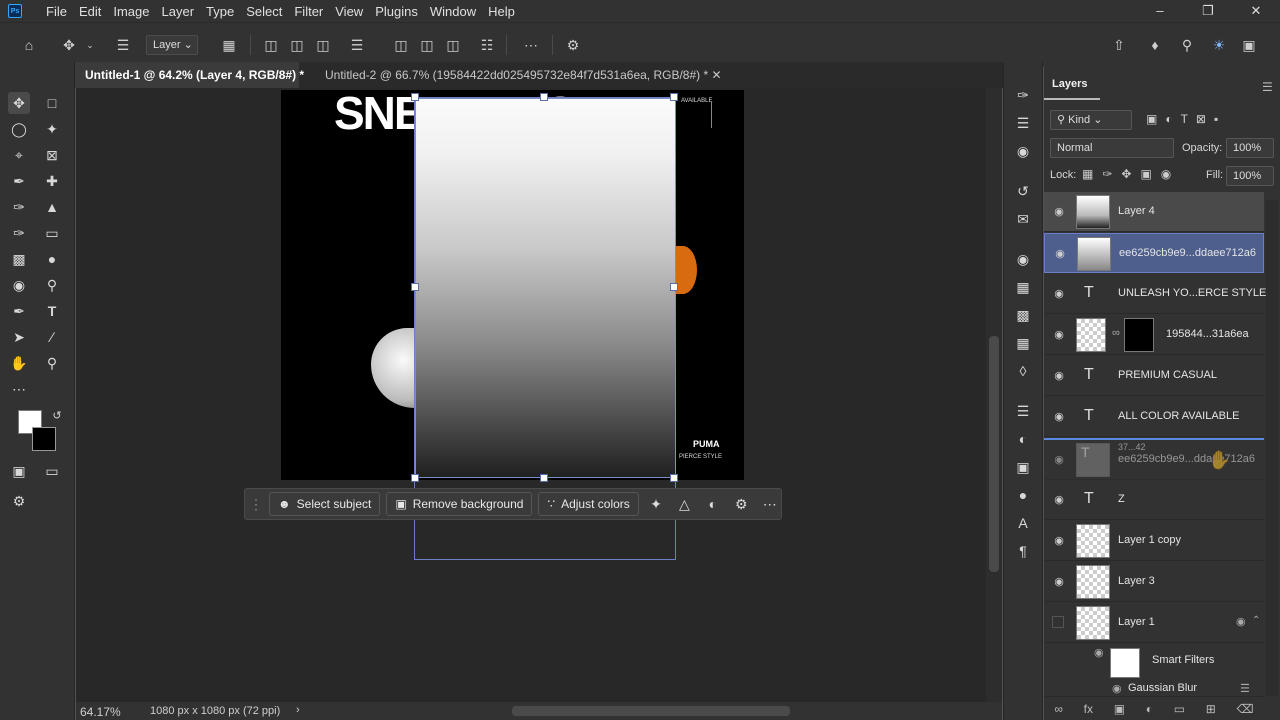 The image size is (1280, 720). Describe the element at coordinates (52, 103) in the screenshot. I see `marquee-tool-icon: □` at that location.